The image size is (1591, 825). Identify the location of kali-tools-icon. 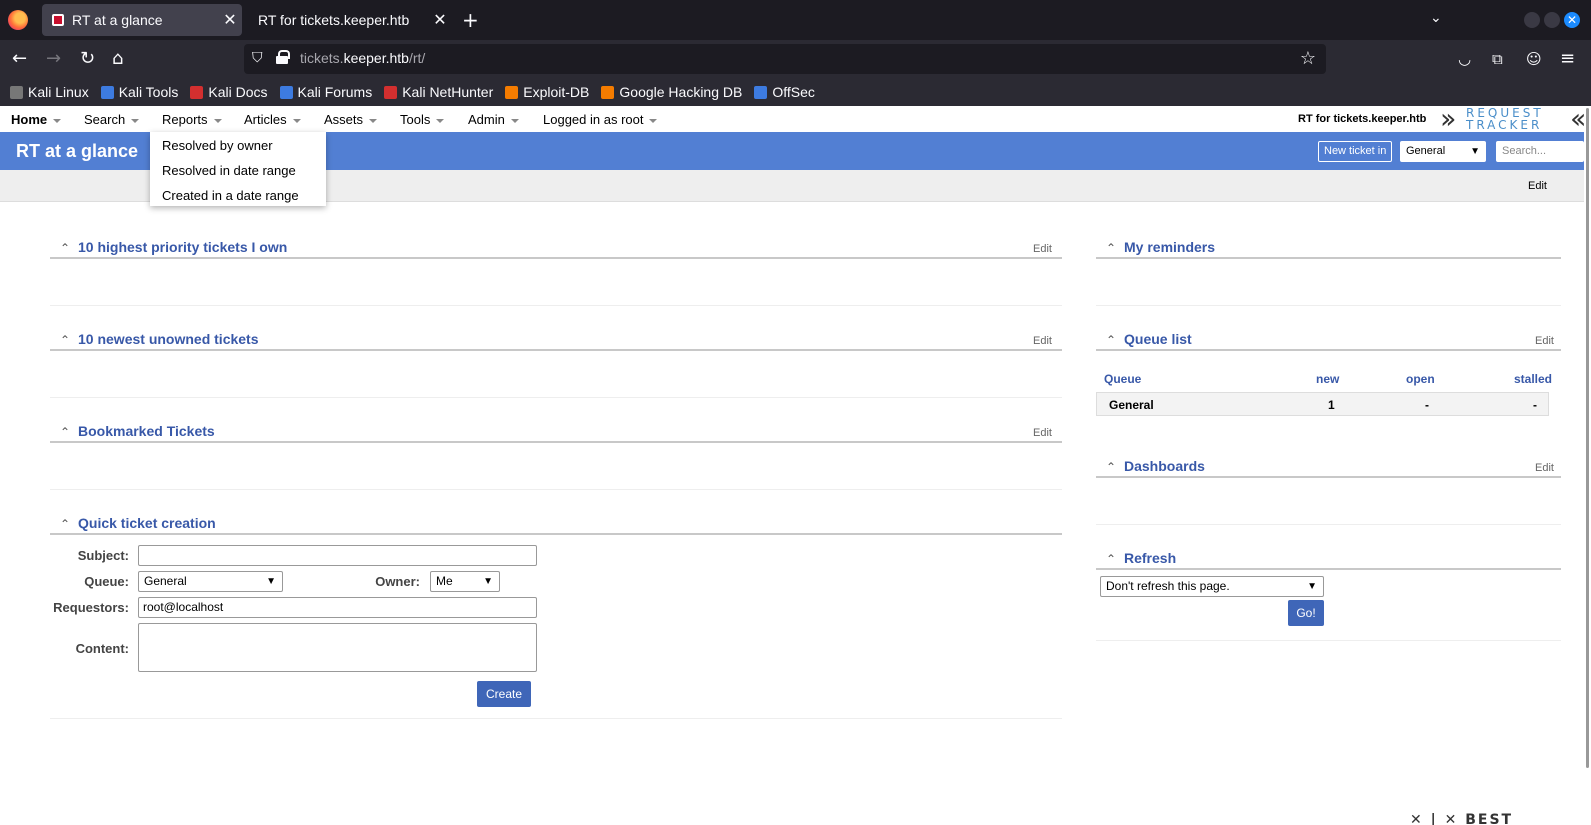
(107, 92).